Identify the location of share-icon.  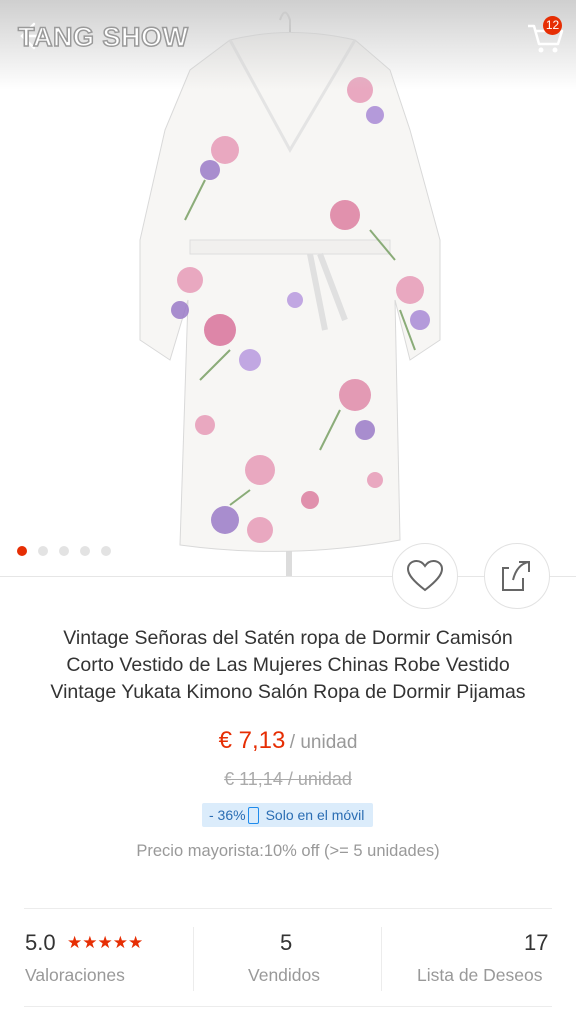
(516, 576).